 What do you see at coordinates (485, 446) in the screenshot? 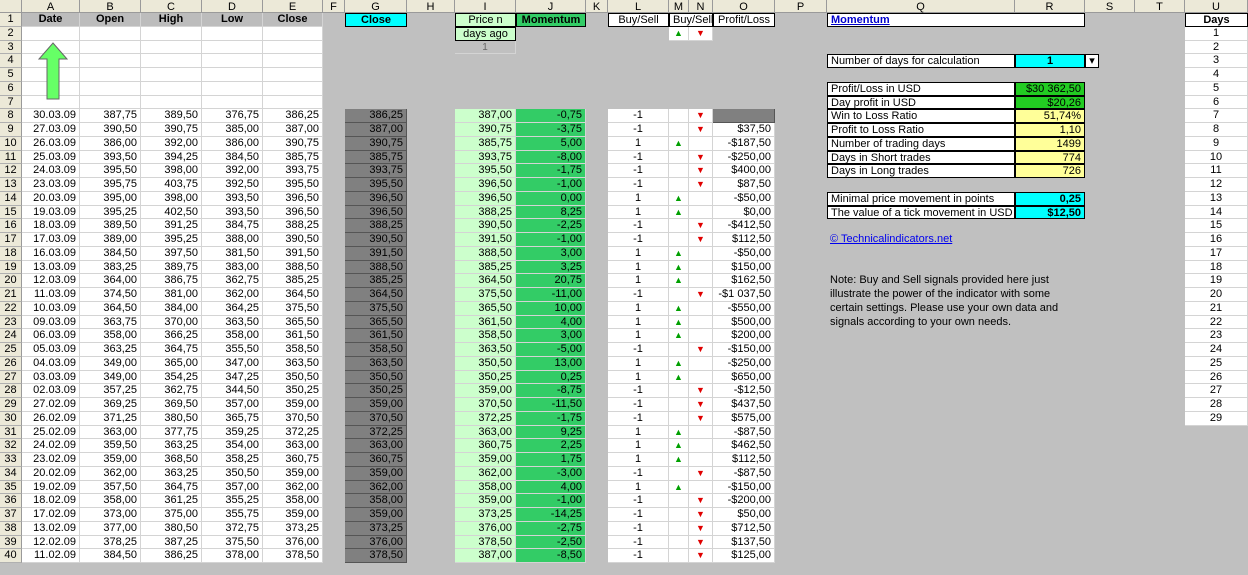
I see `row-price-n: 360,75` at bounding box center [485, 446].